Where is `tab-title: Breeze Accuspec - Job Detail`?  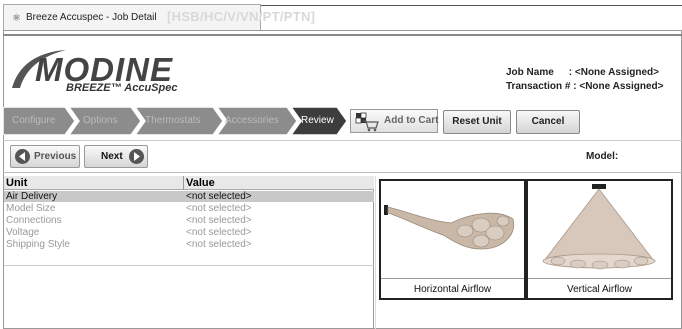
tab-title: Breeze Accuspec - Job Detail is located at coordinates (91, 17).